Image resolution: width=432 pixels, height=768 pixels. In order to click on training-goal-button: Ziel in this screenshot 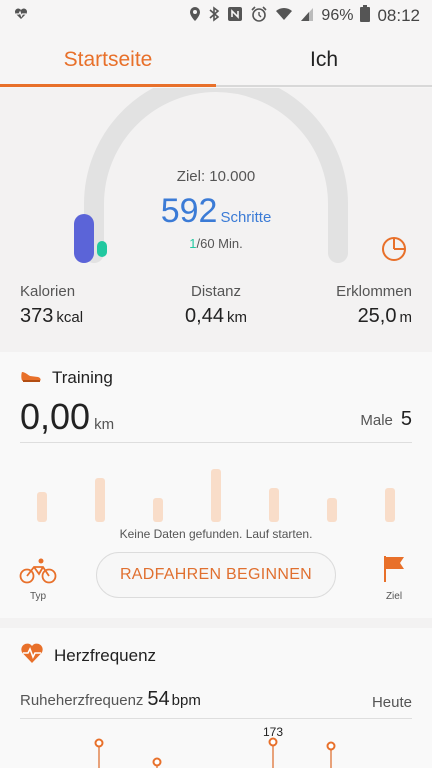, I will do `click(394, 578)`.